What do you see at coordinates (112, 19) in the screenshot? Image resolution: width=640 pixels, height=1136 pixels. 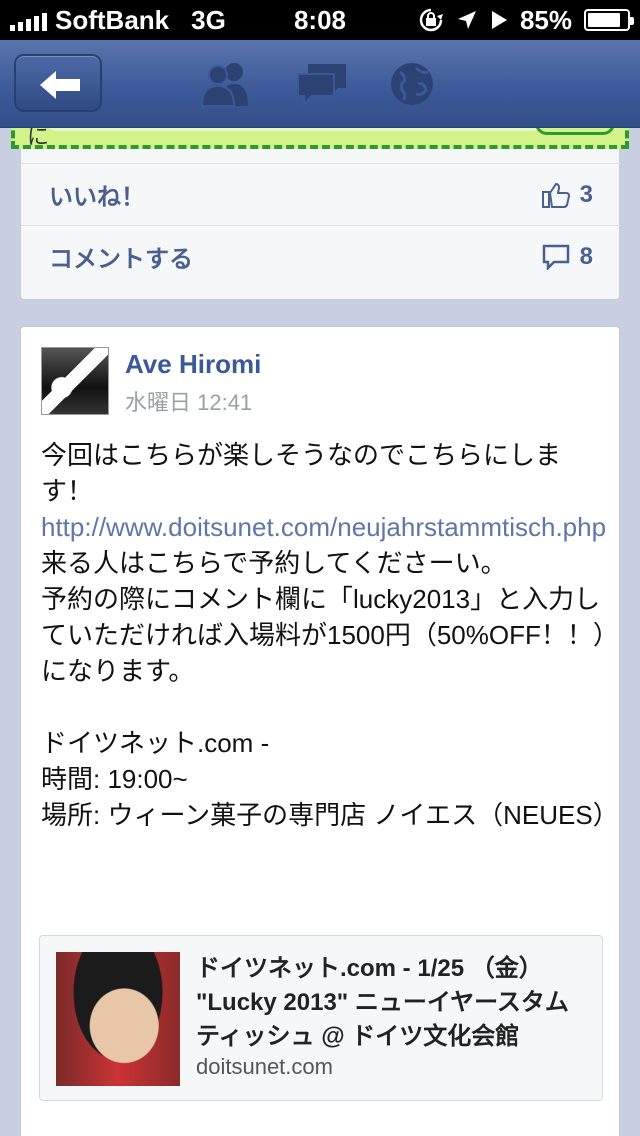 I see `carrier-label: SoftBank` at bounding box center [112, 19].